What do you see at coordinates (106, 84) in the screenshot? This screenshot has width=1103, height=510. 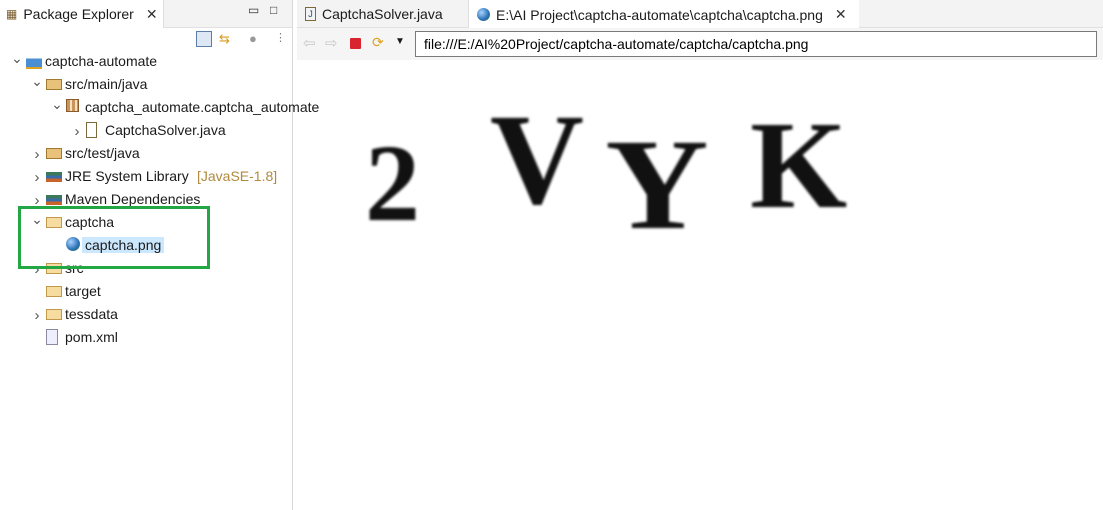 I see `tree-item-label: src/main/java` at bounding box center [106, 84].